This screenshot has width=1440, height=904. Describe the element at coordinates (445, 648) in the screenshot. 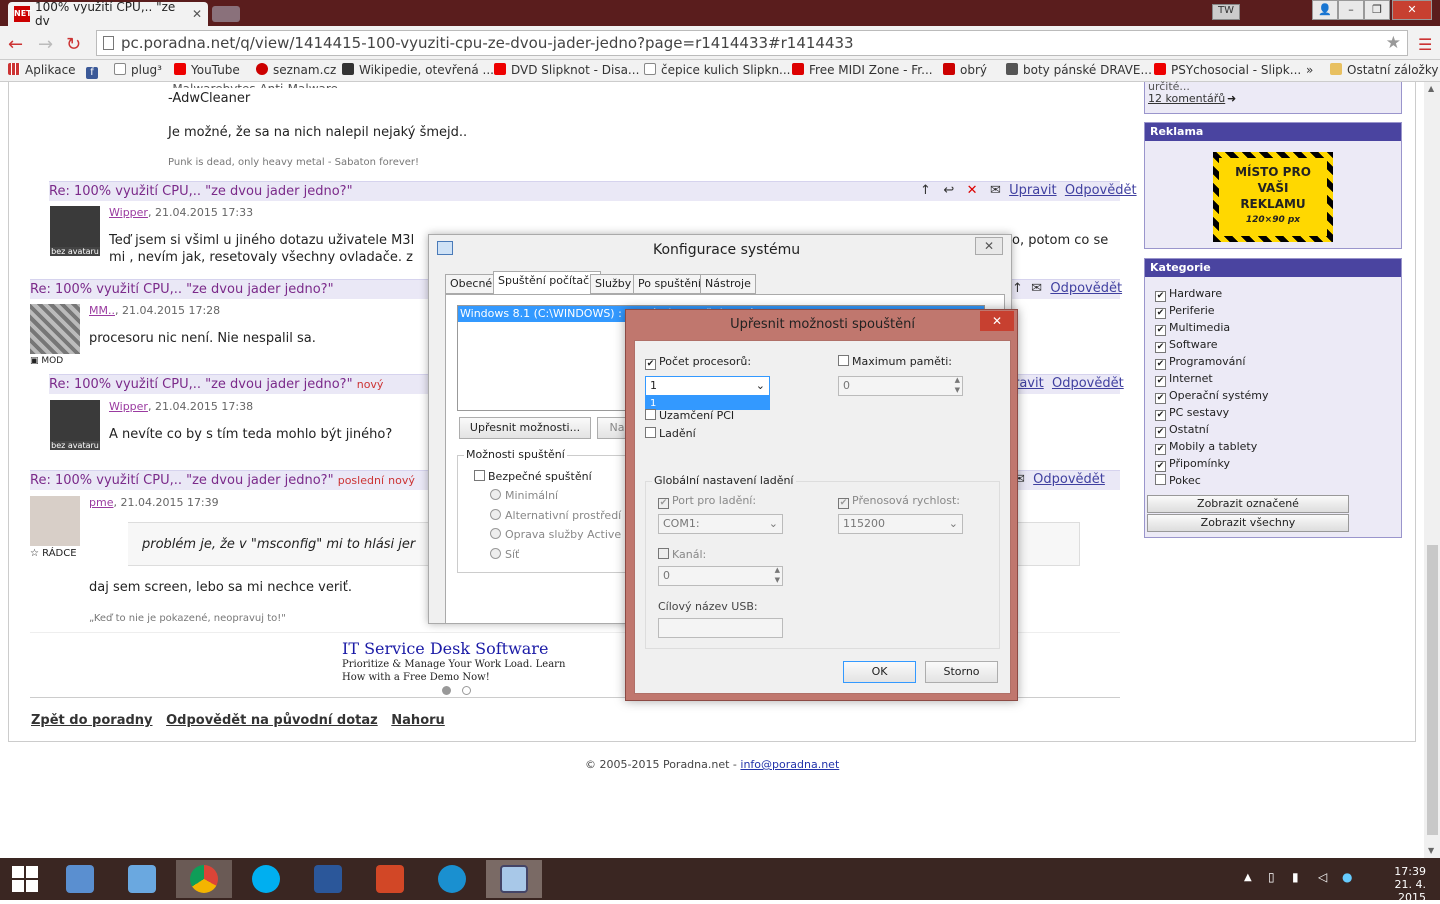

I see `ad-title: IT Service Desk Software` at that location.